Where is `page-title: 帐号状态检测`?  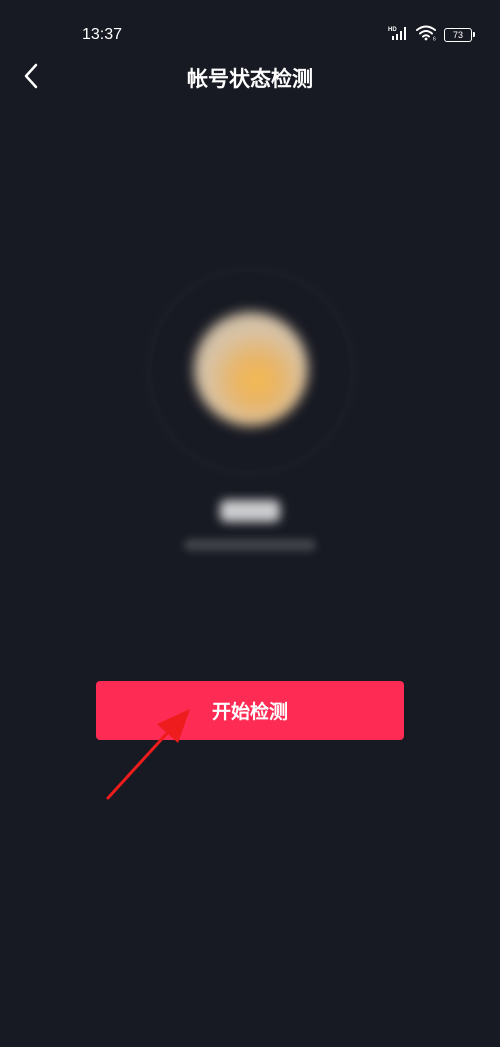
page-title: 帐号状态检测 is located at coordinates (250, 79).